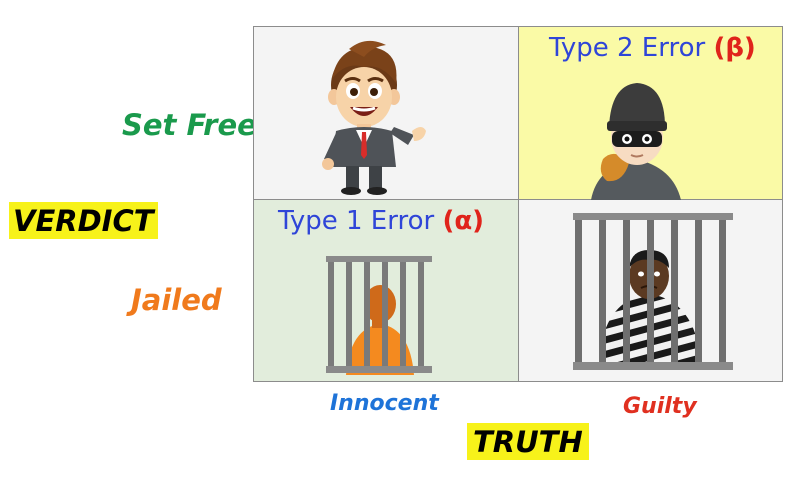  I want to click on jailed-prisoner-illustration, so click(379, 315).